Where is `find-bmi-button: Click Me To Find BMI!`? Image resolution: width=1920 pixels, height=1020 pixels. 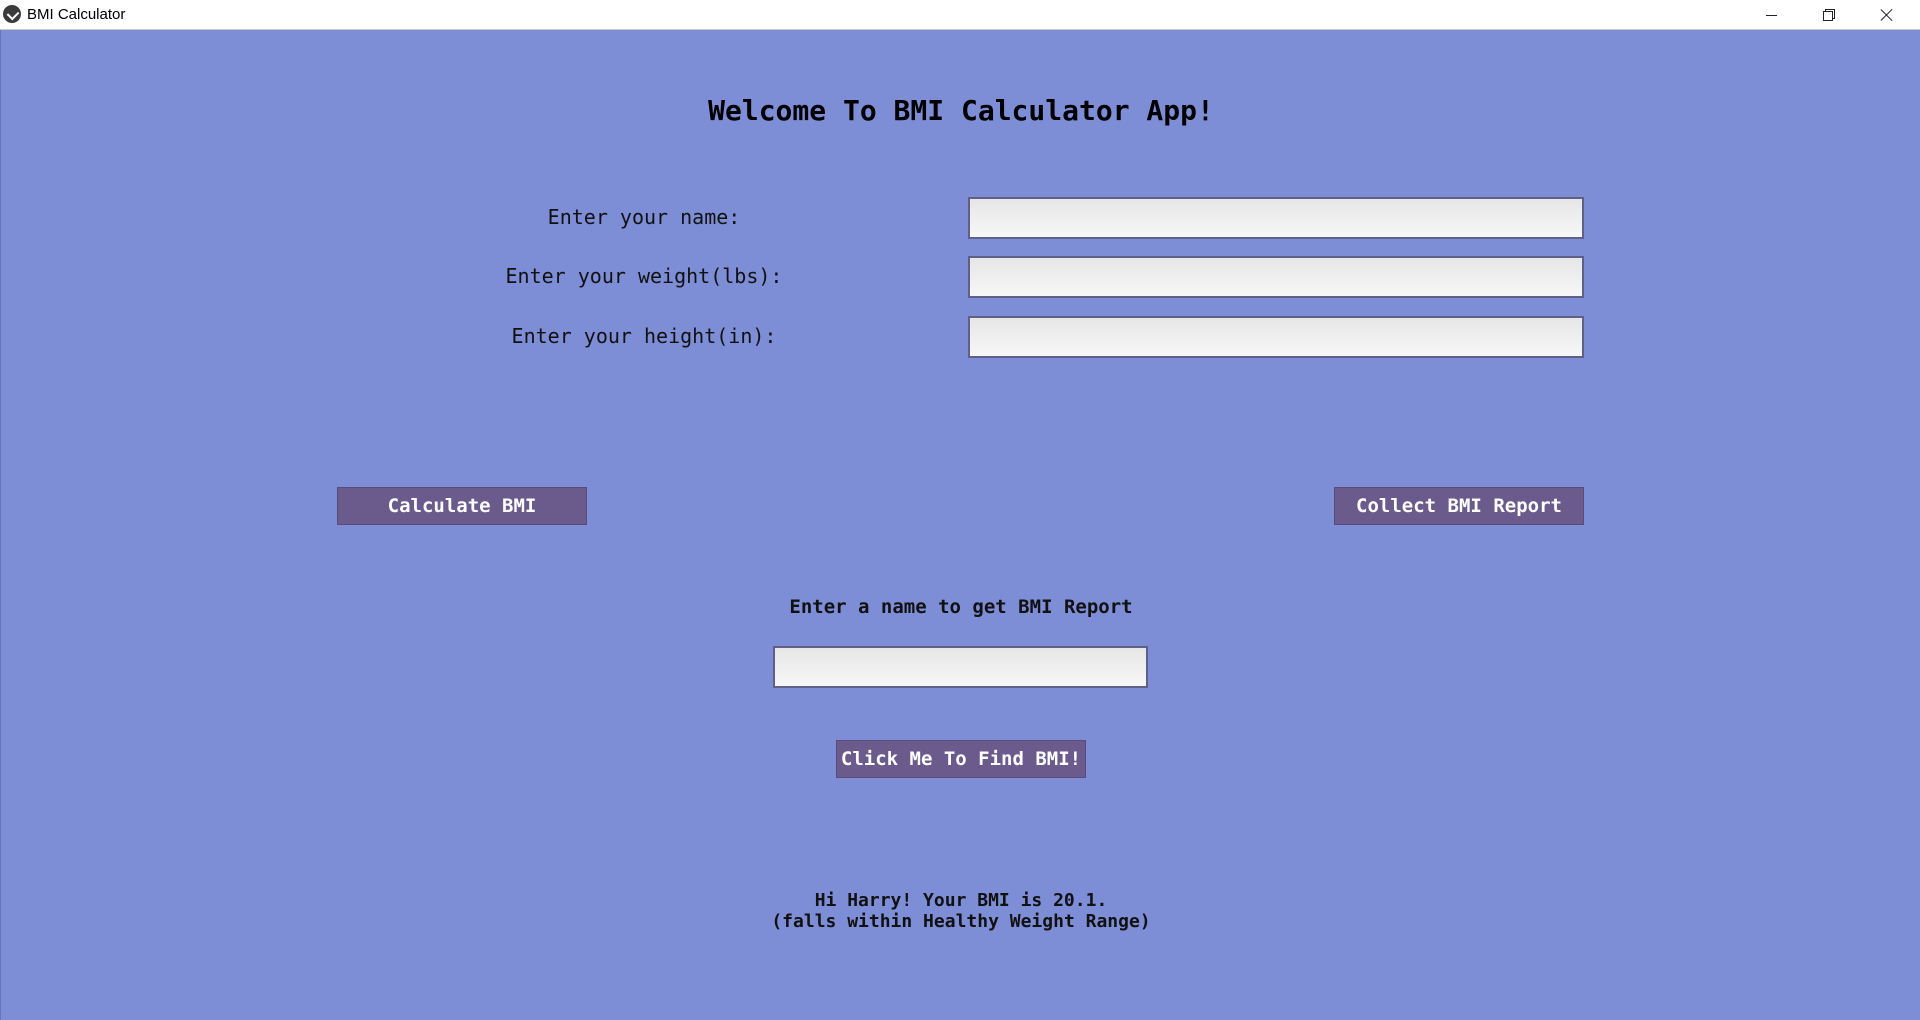 find-bmi-button: Click Me To Find BMI! is located at coordinates (961, 759).